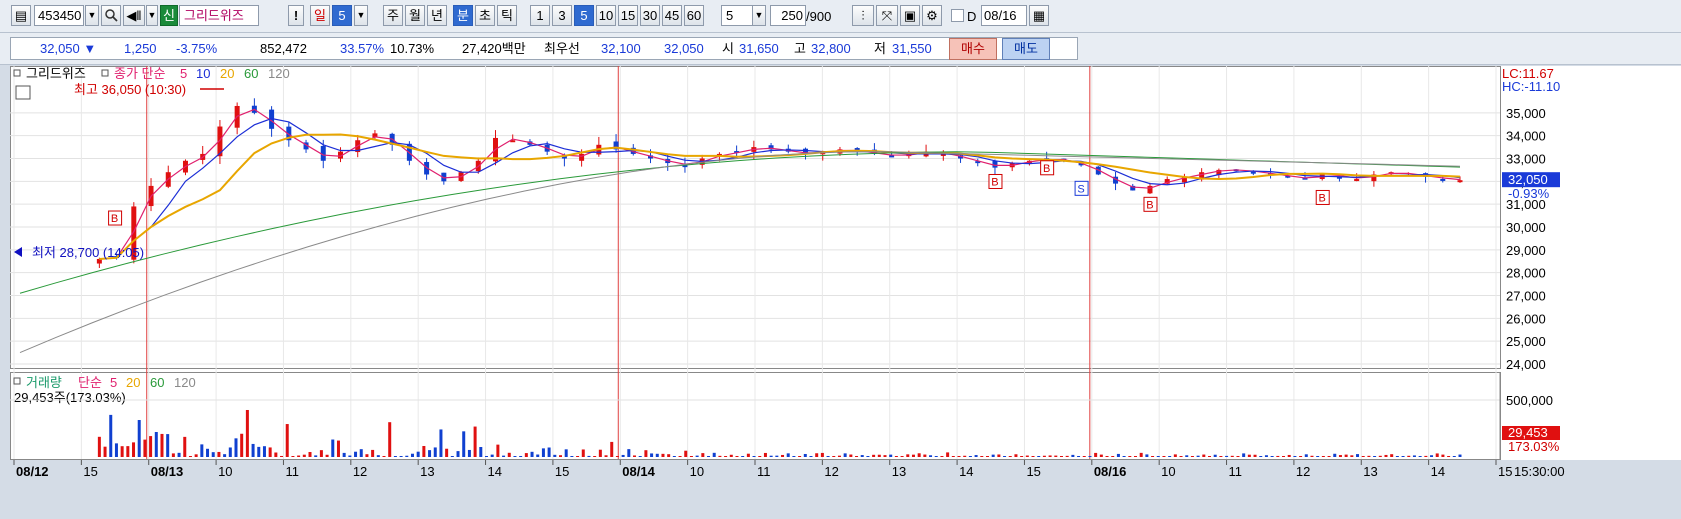  I want to click on period-minute-button: 분, so click(463, 15).